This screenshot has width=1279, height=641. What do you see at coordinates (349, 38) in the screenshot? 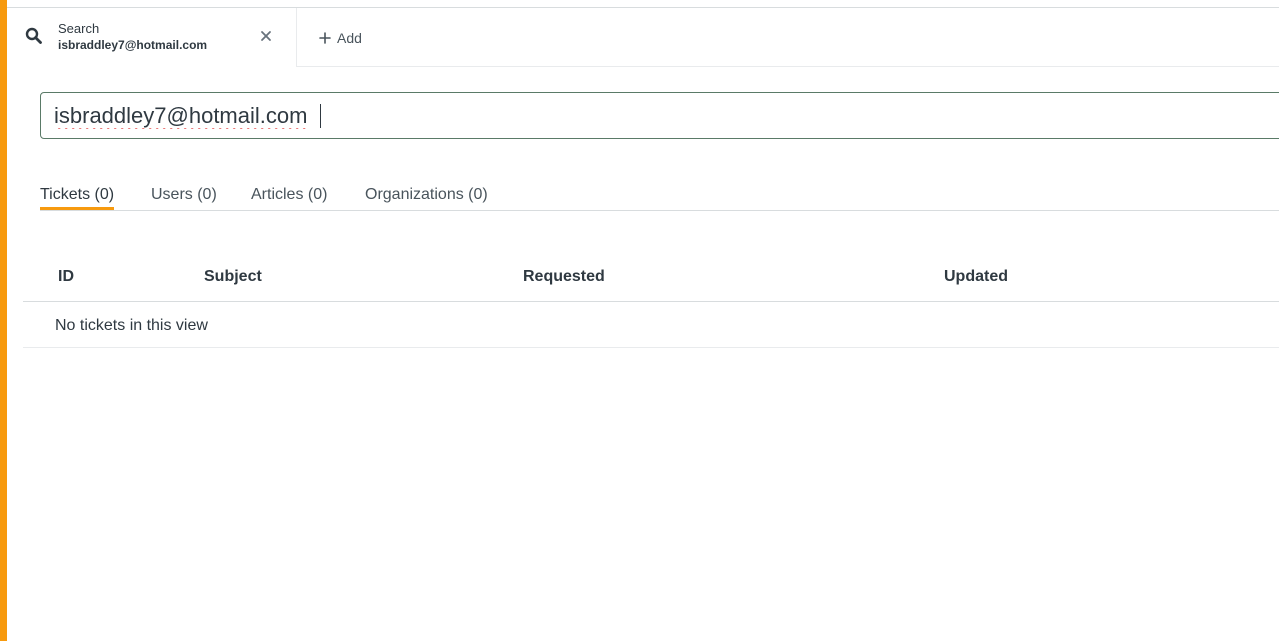
I see `add-tab-label: Add` at bounding box center [349, 38].